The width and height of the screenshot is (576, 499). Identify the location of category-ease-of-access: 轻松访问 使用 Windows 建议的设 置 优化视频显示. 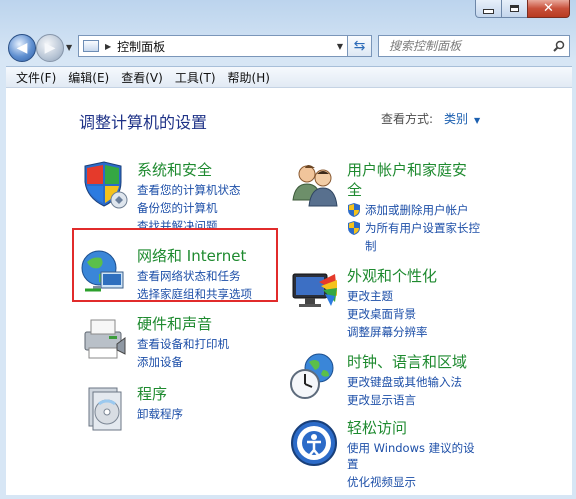
(394, 456).